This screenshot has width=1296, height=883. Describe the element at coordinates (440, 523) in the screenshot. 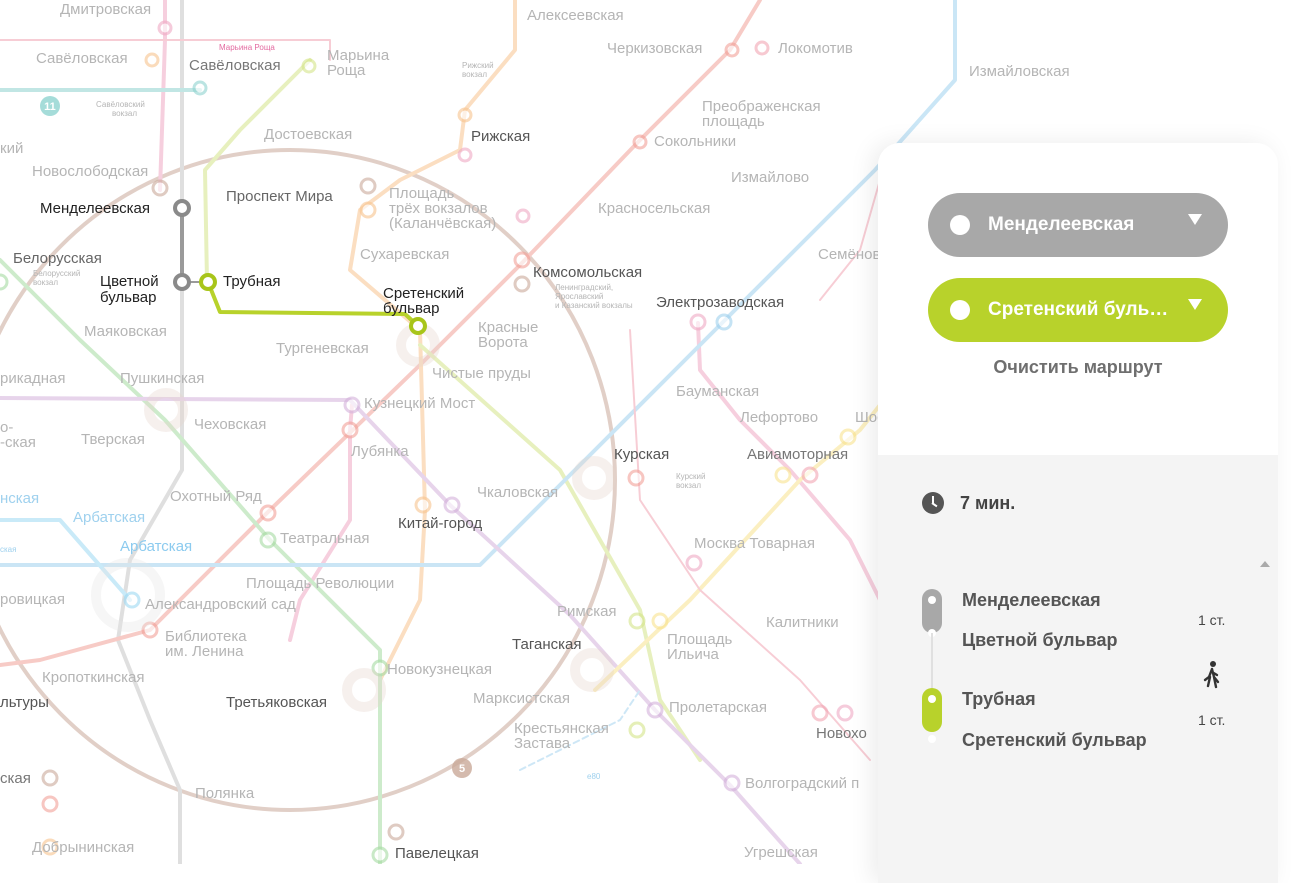

I see `station-label: Китай-город` at that location.